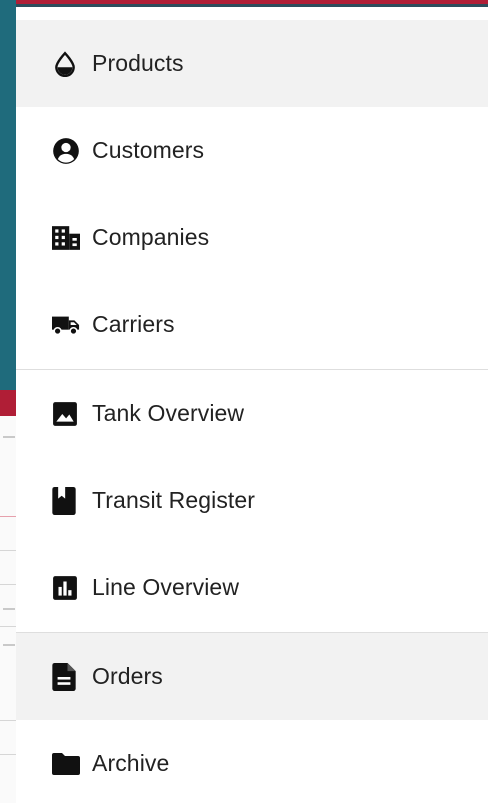  I want to click on document-icon, so click(66, 676).